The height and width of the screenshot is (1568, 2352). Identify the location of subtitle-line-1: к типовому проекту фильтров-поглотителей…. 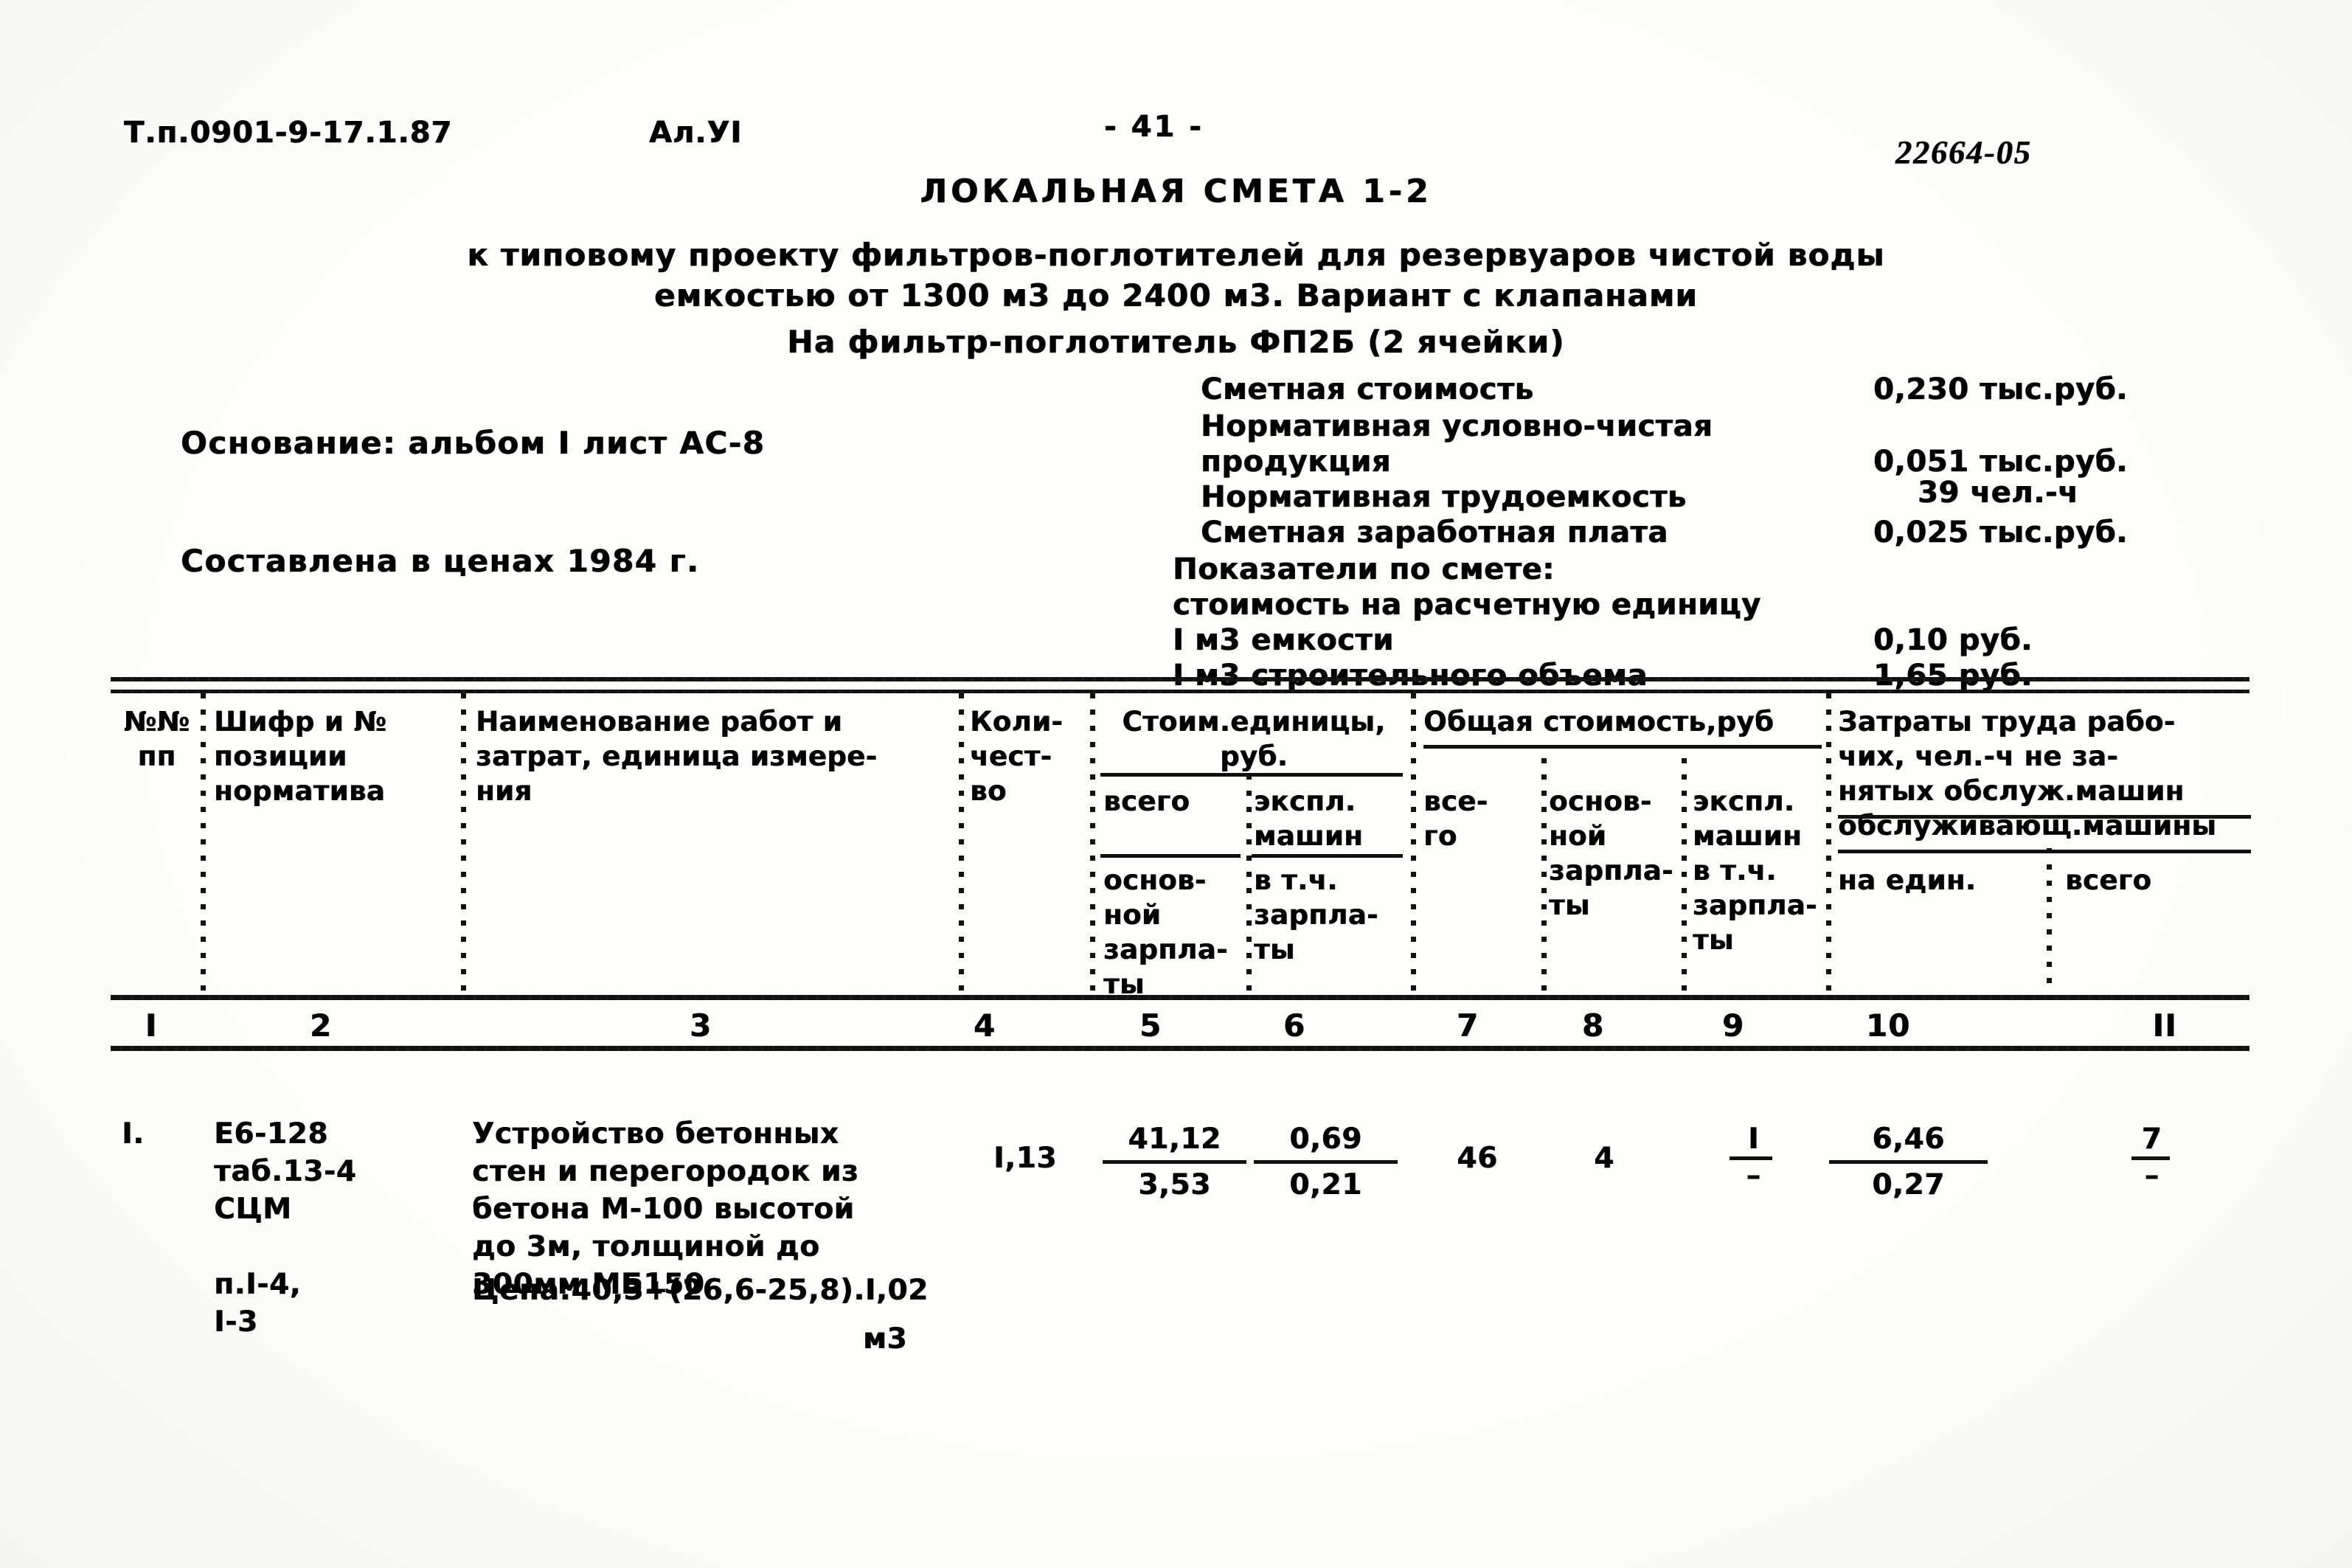
(1176, 255).